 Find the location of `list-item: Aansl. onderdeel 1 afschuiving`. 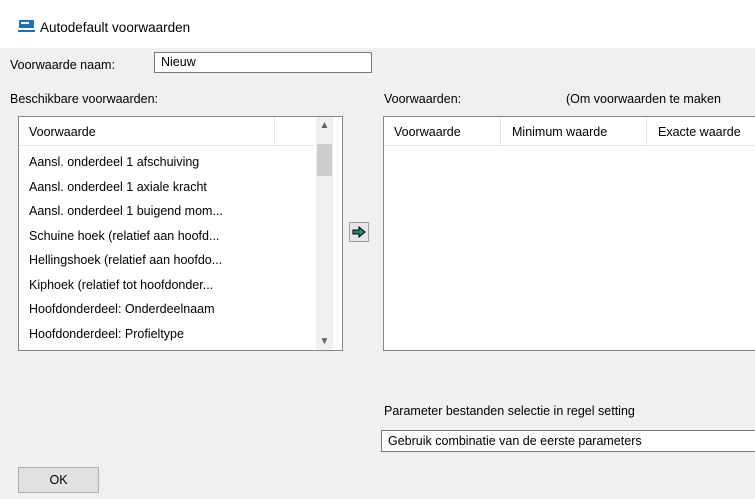

list-item: Aansl. onderdeel 1 afschuiving is located at coordinates (167, 162).